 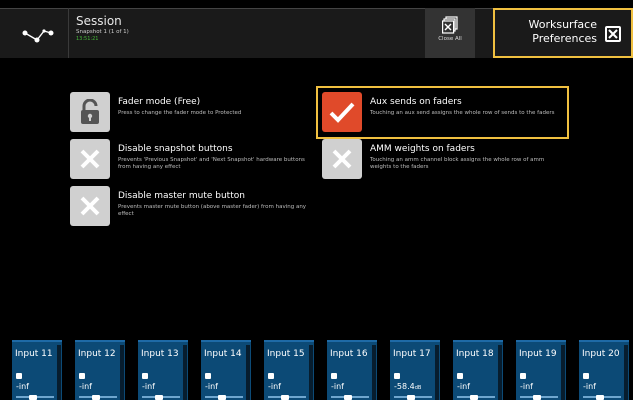 What do you see at coordinates (34, 354) in the screenshot?
I see `strip-label: Input 11` at bounding box center [34, 354].